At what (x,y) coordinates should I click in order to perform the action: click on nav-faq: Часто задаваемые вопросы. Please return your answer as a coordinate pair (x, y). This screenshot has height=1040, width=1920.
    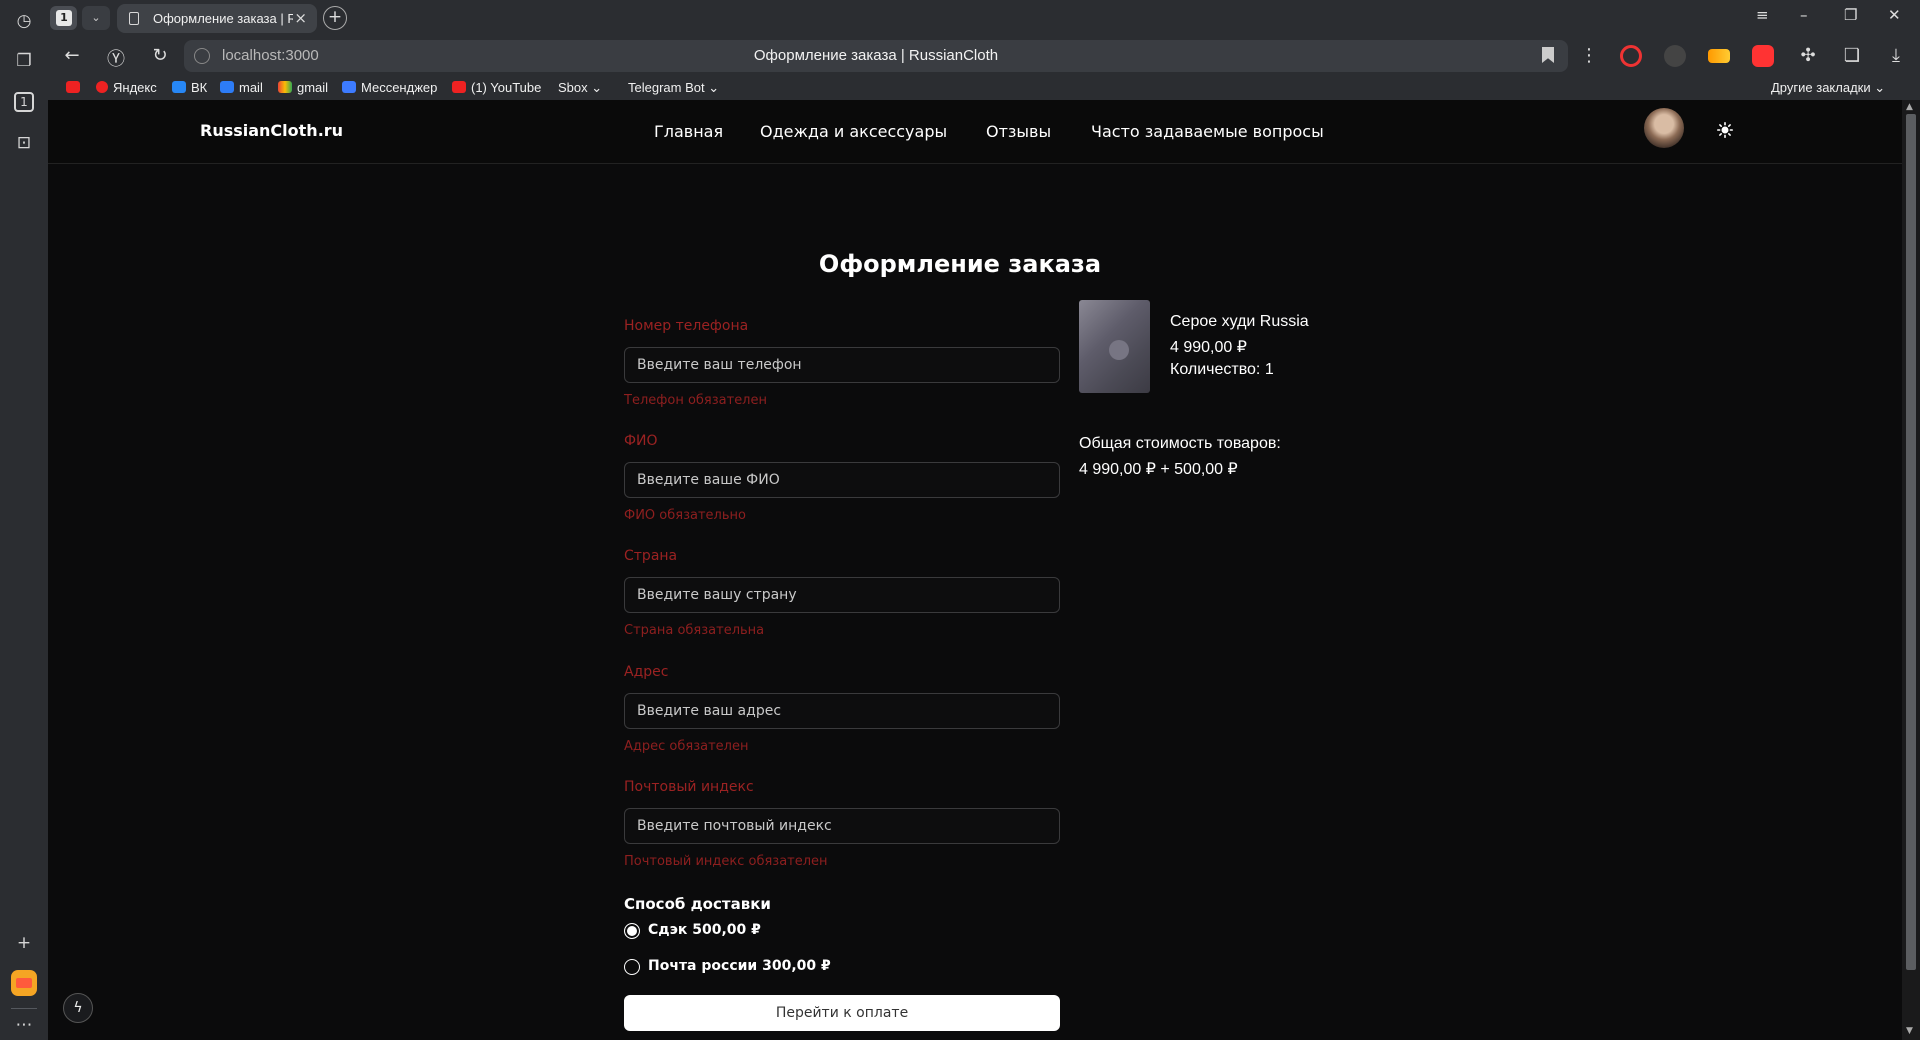
    Looking at the image, I should click on (1207, 131).